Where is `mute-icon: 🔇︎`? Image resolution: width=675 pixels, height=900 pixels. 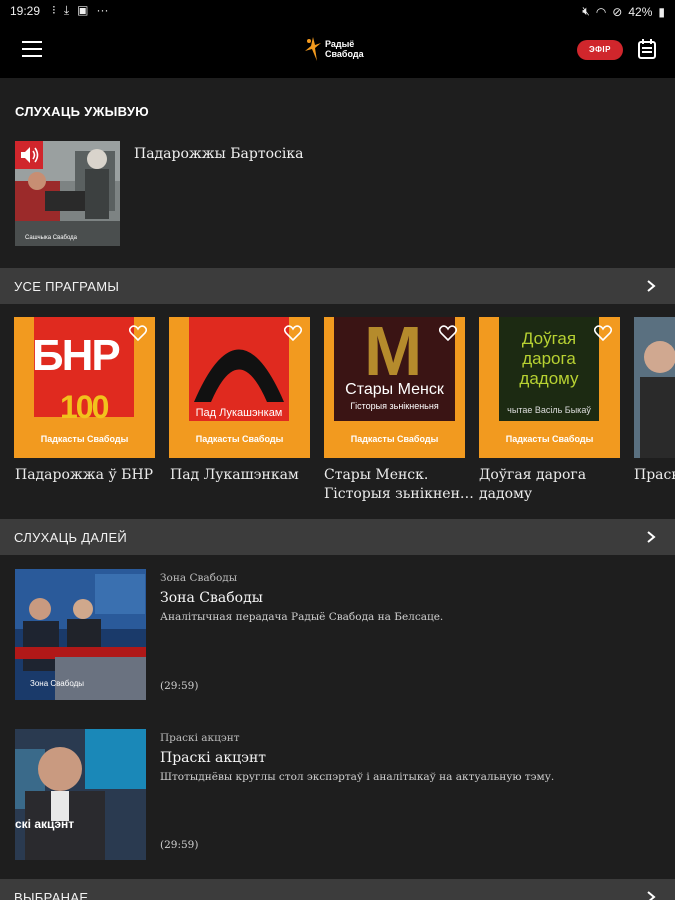 mute-icon: 🔇︎ is located at coordinates (586, 11).